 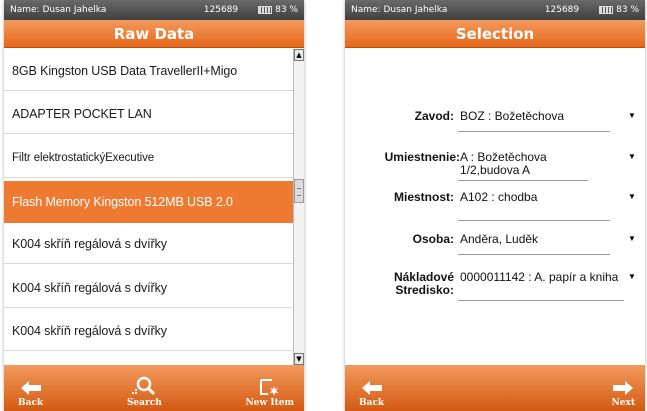 I want to click on field-label: Osoba:, so click(x=433, y=239).